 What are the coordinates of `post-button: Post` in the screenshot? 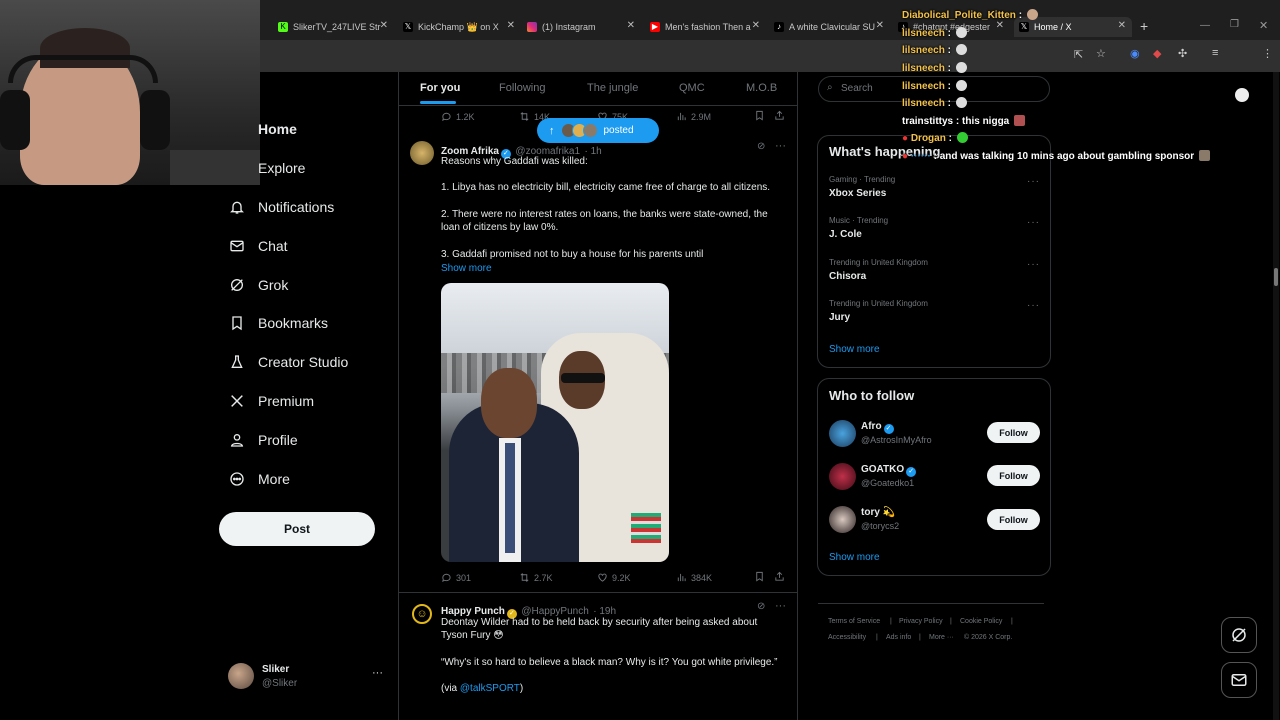 It's located at (297, 529).